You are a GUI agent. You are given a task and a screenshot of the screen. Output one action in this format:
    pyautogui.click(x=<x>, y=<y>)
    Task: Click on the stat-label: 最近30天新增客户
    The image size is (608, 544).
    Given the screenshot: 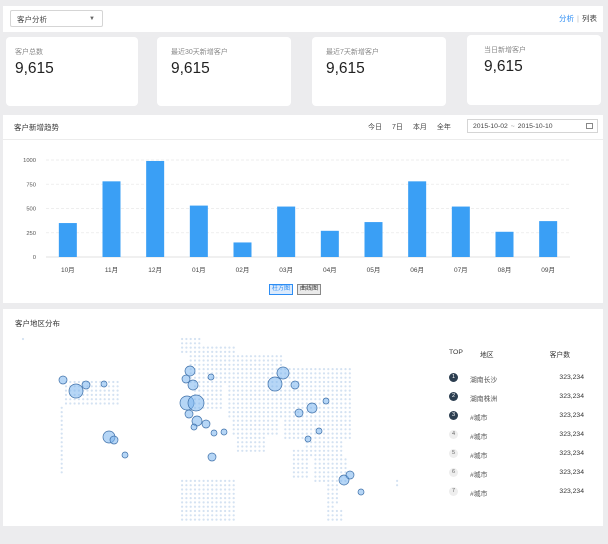 What is the action you would take?
    pyautogui.click(x=199, y=52)
    